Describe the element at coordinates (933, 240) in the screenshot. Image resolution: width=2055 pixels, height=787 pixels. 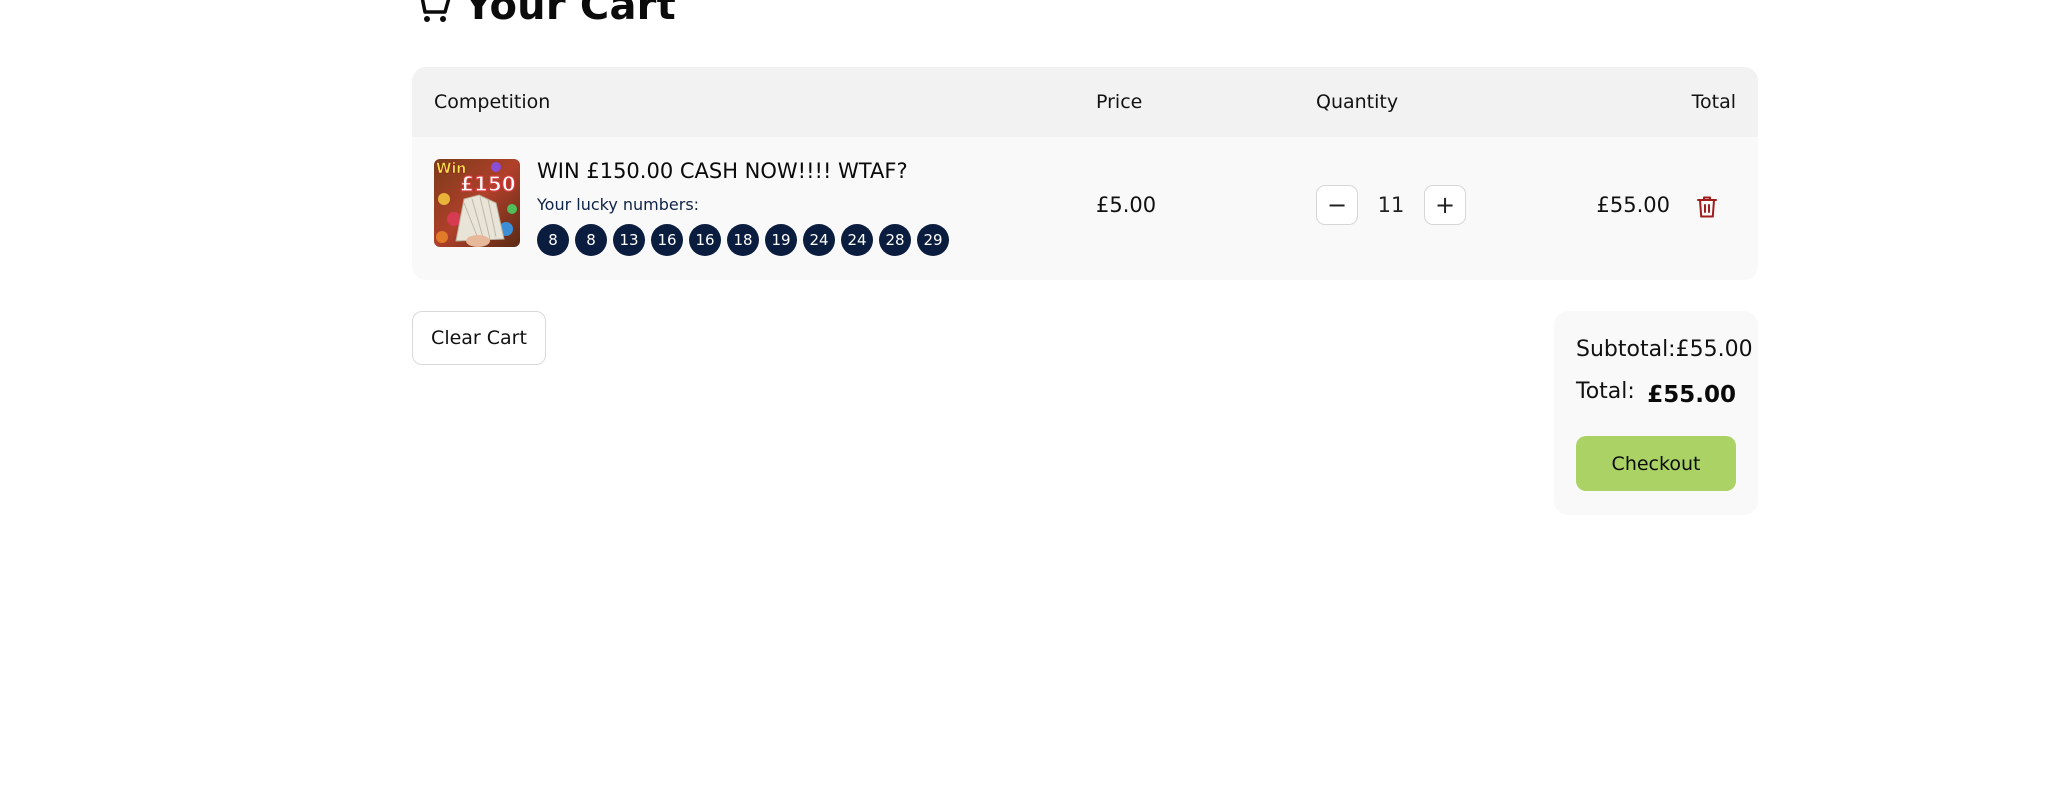
I see `lucky-number: 29` at that location.